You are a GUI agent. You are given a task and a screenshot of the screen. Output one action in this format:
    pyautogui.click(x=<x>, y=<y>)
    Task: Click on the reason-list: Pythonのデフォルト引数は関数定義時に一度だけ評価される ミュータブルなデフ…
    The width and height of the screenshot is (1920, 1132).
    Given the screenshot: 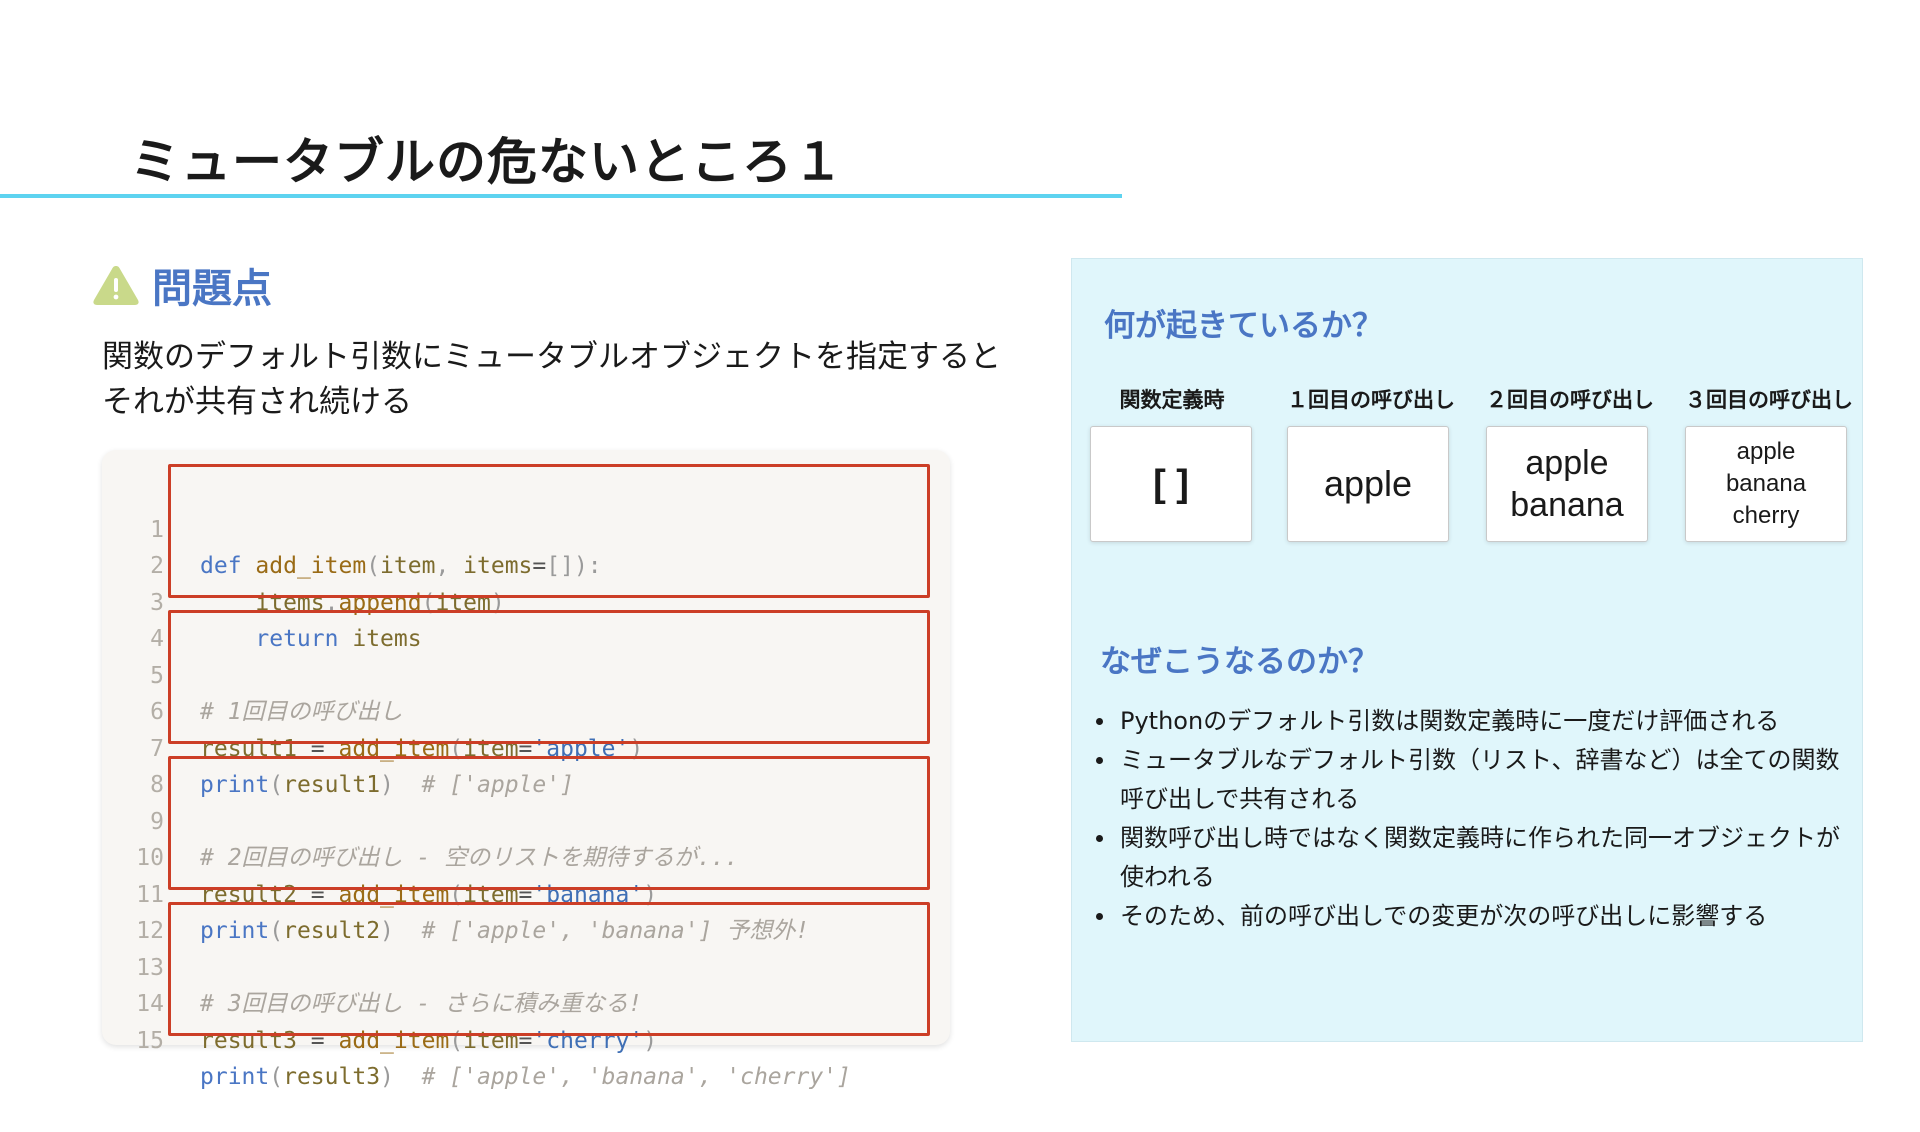 What is the action you would take?
    pyautogui.click(x=1472, y=819)
    